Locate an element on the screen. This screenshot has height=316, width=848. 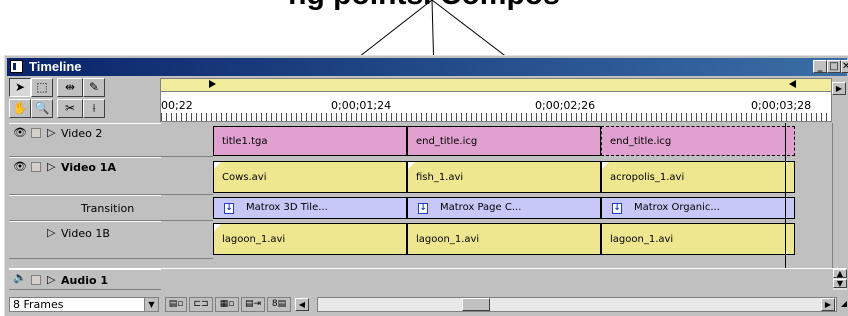
video1b-lane: lagoon_1.avi lagoon_1.avi lagoon_1.avi is located at coordinates (523, 240).